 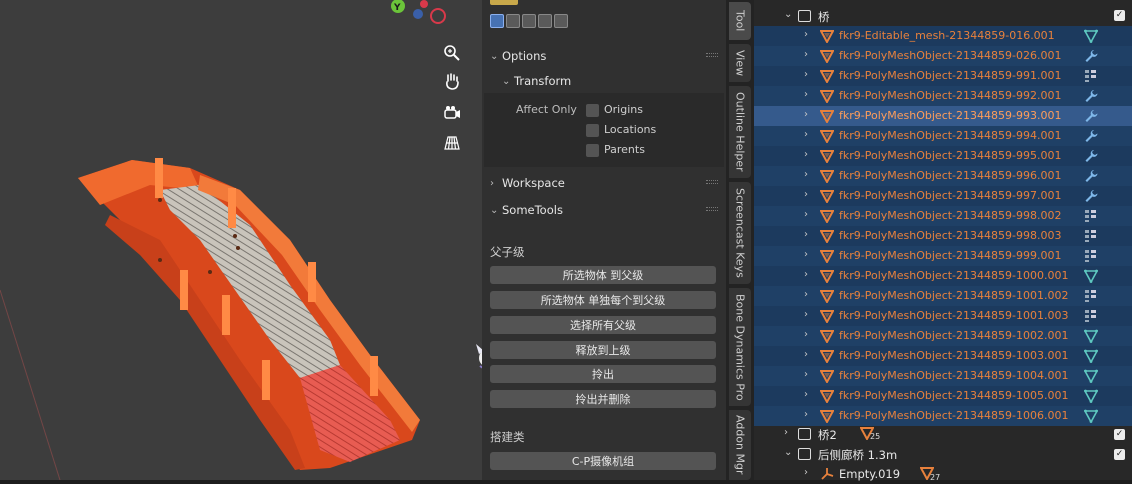 What do you see at coordinates (603, 374) in the screenshot?
I see `parent-button-5: 拎出` at bounding box center [603, 374].